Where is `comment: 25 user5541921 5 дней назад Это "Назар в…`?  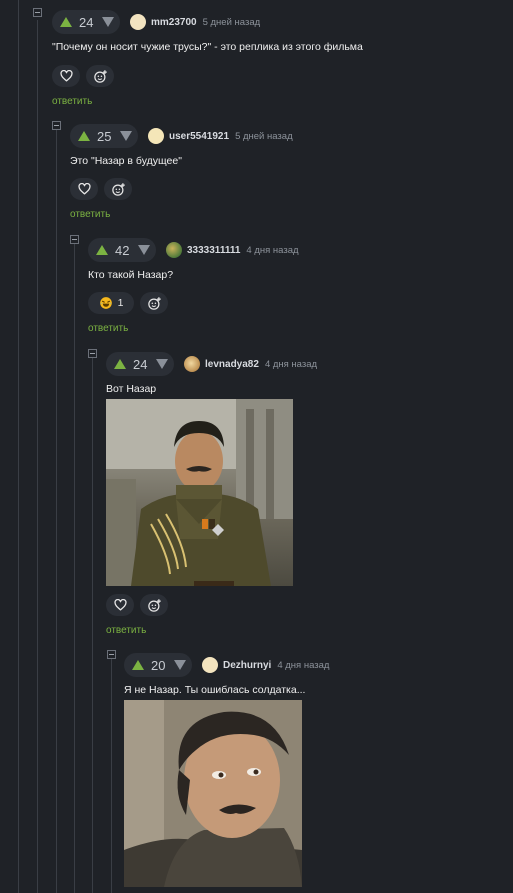 comment: 25 user5541921 5 дней назад Это "Назар в… is located at coordinates (288, 174).